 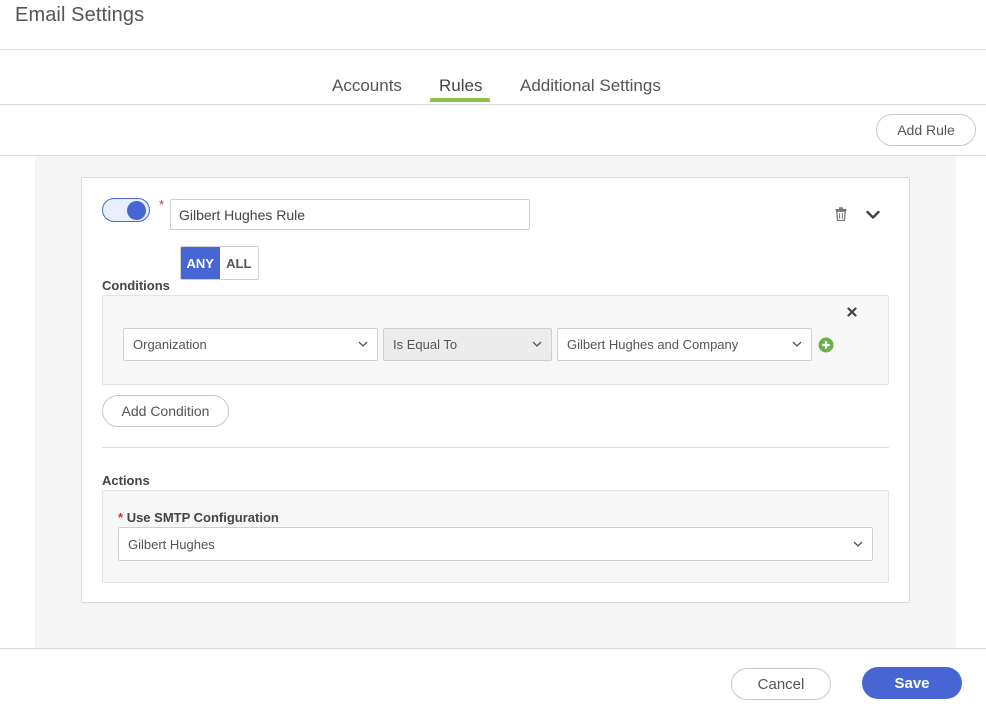 What do you see at coordinates (250, 344) in the screenshot?
I see `condition-field-select: Organization` at bounding box center [250, 344].